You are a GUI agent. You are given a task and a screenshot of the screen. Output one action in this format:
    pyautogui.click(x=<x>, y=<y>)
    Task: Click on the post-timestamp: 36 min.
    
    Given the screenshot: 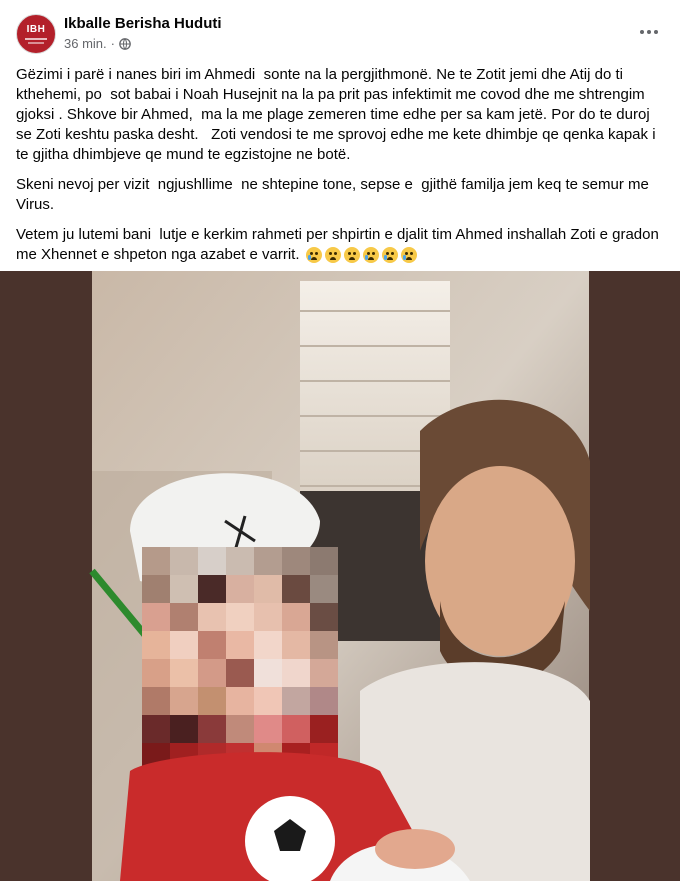 What is the action you would take?
    pyautogui.click(x=85, y=43)
    